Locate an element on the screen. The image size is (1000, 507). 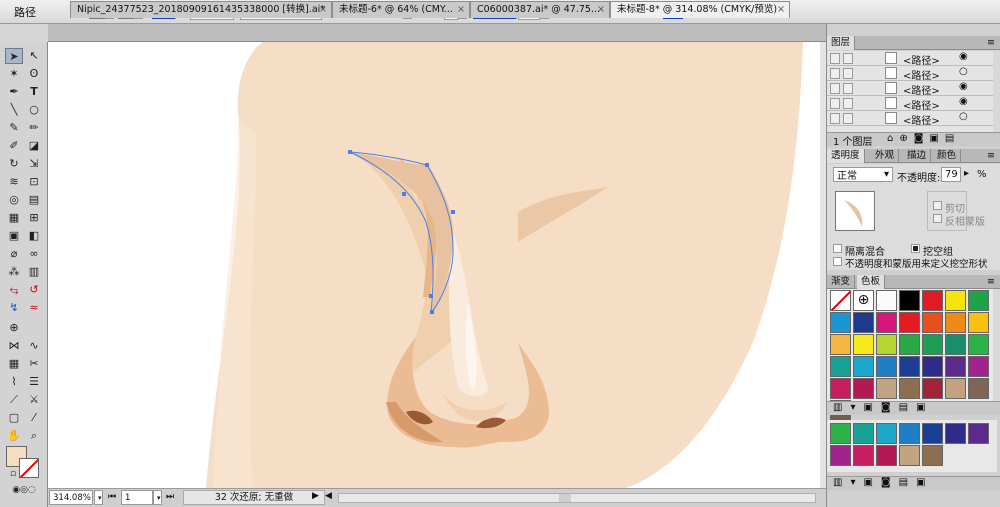
target-icon: ○ is located at coordinates (963, 116).